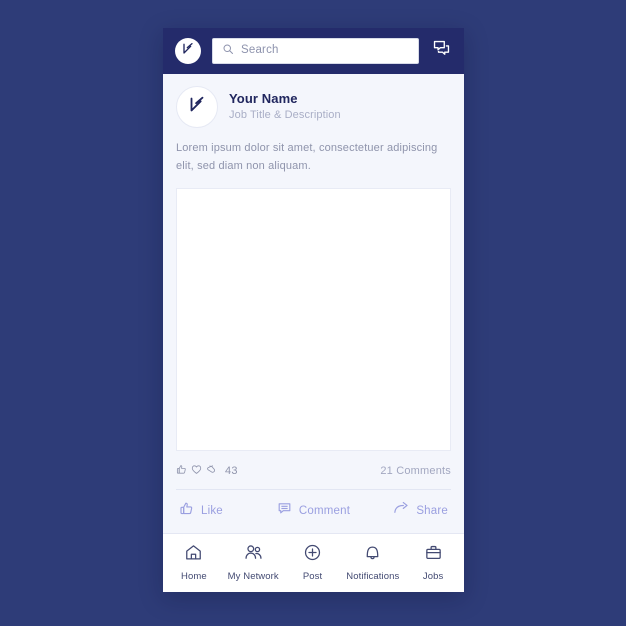  I want to click on avatar, so click(197, 107).